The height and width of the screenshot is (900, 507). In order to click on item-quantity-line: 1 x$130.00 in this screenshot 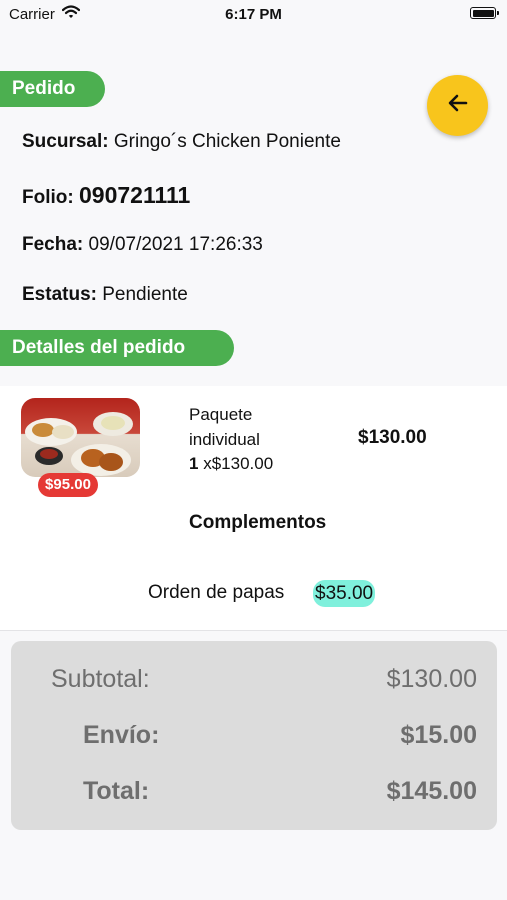, I will do `click(231, 464)`.